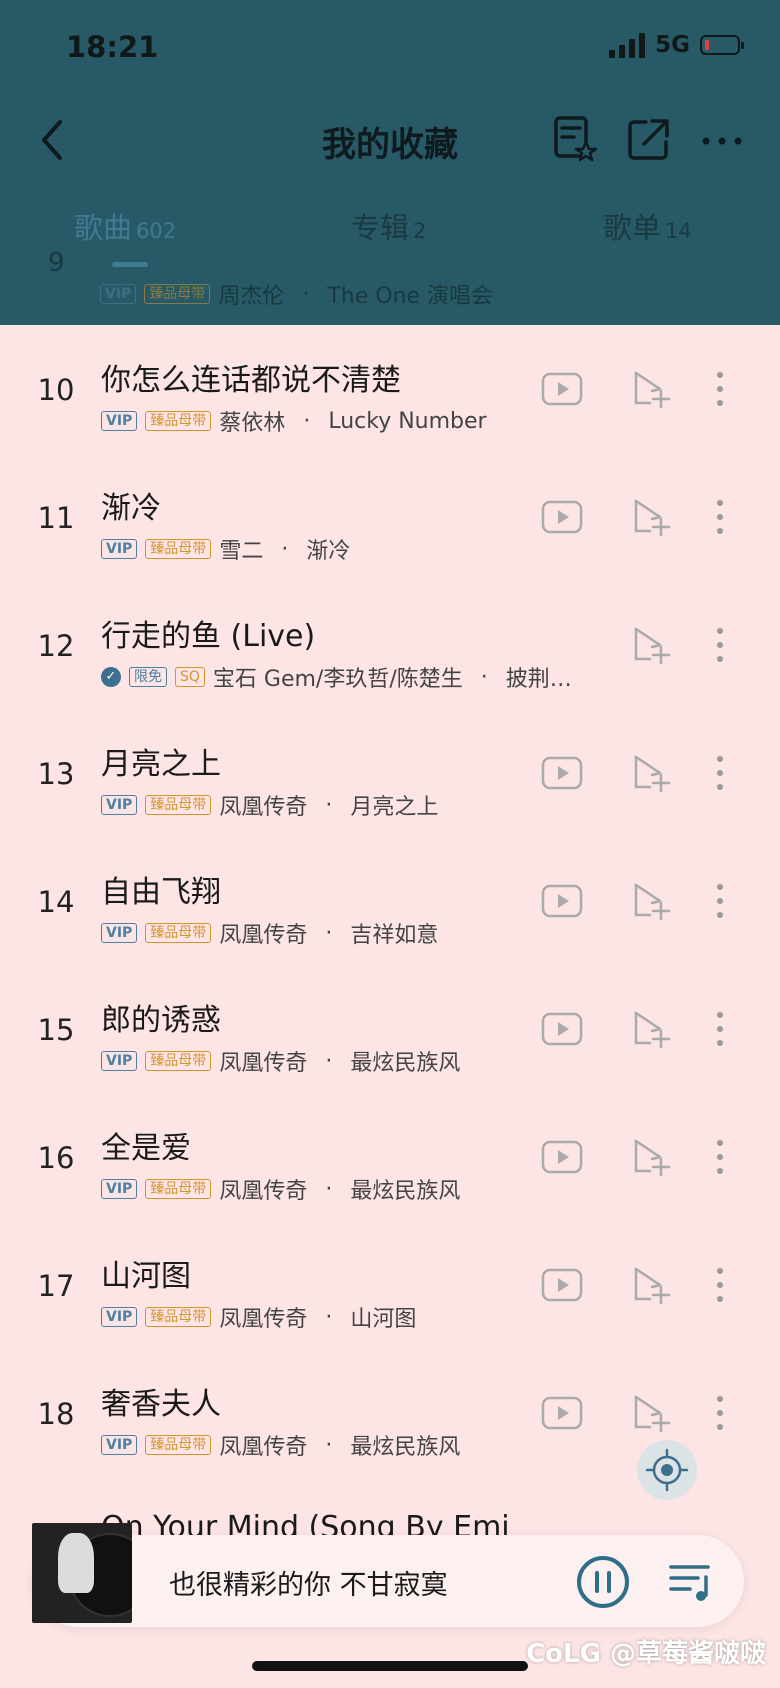 This screenshot has width=780, height=1688. Describe the element at coordinates (390, 279) in the screenshot. I see `song-row-partial: 9 VIP 臻品母带 周杰伦 · The One 演唱会` at that location.